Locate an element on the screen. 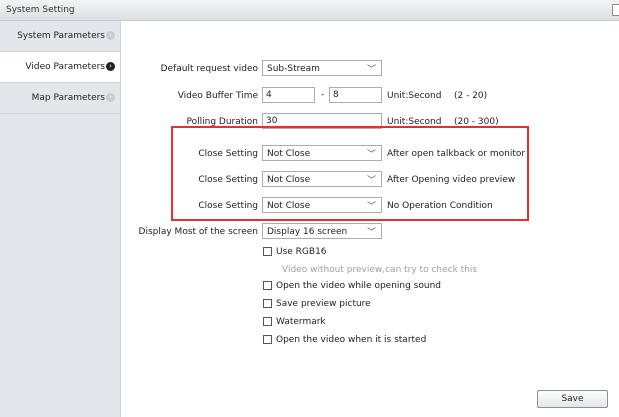 The image size is (619, 417). use-rgb16-checkbox is located at coordinates (267, 251).